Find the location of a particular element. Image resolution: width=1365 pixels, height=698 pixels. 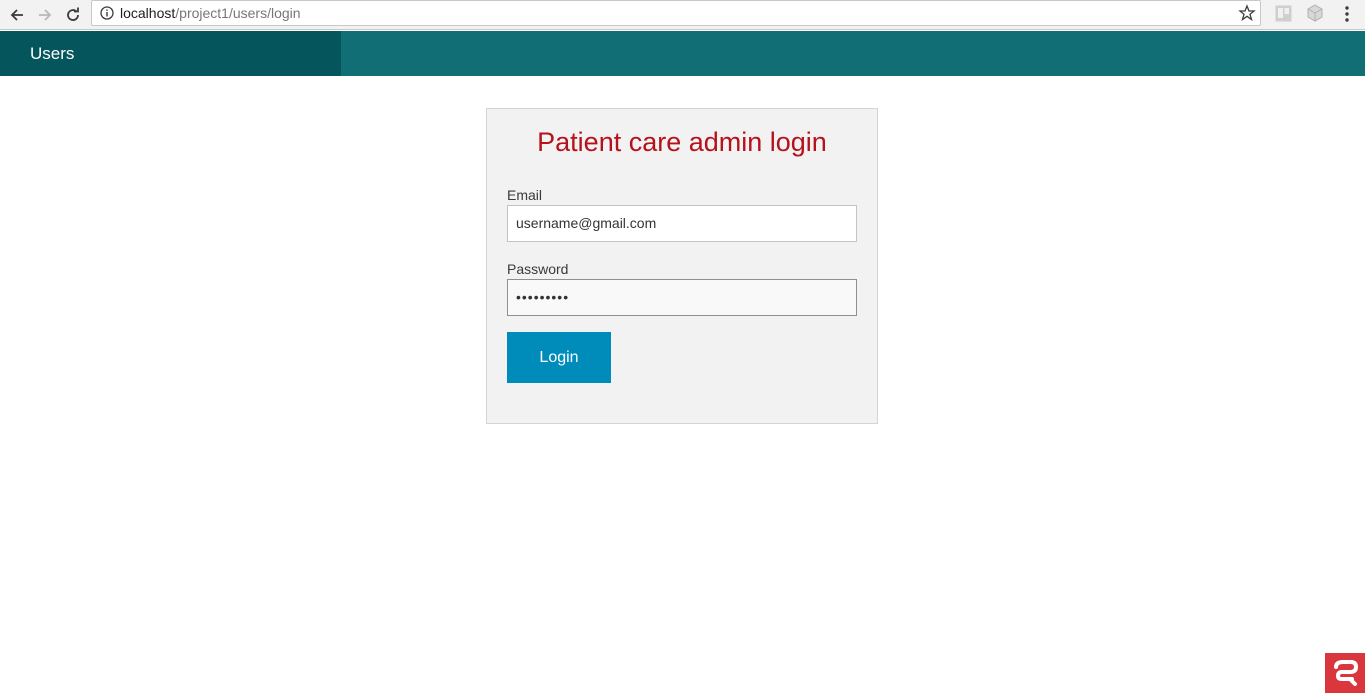

reload-icon is located at coordinates (73, 14).